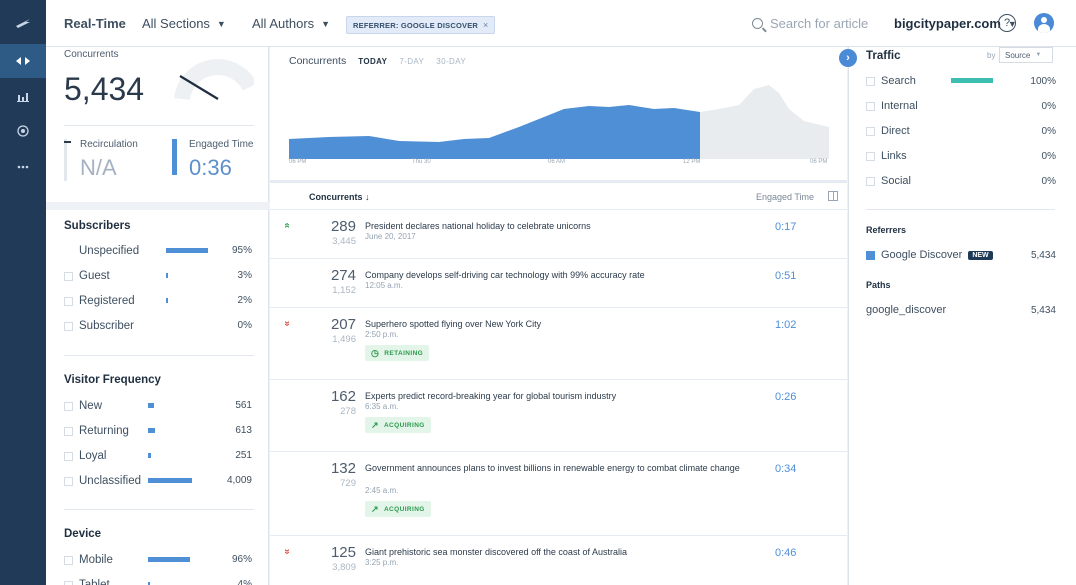  Describe the element at coordinates (991, 55) in the screenshot. I see `traffic-by-label: by` at that location.